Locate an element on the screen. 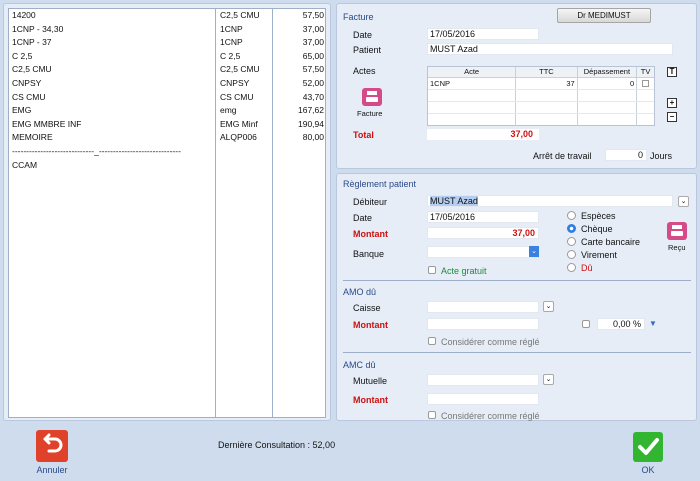 The image size is (700, 481). checkmark-icon is located at coordinates (648, 447).